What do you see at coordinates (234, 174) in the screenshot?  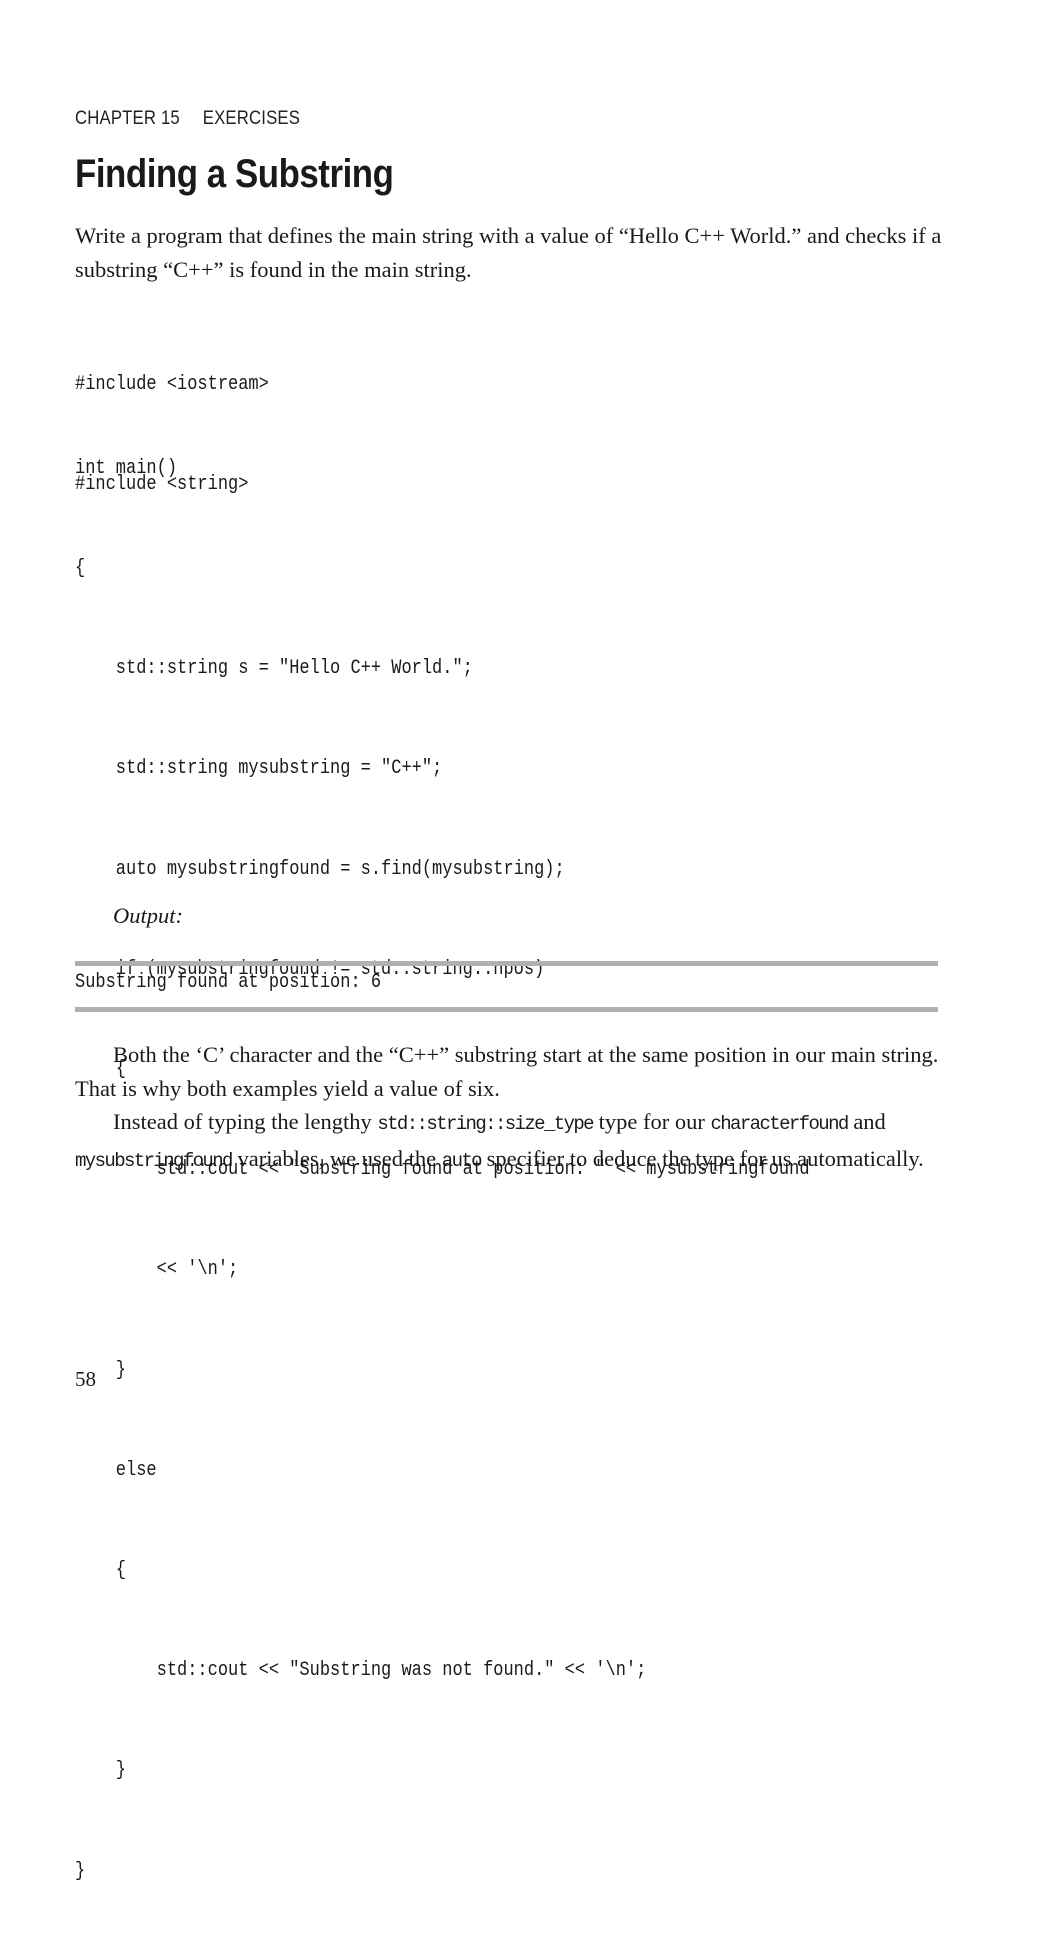 I see `section-title: Finding a Substring` at bounding box center [234, 174].